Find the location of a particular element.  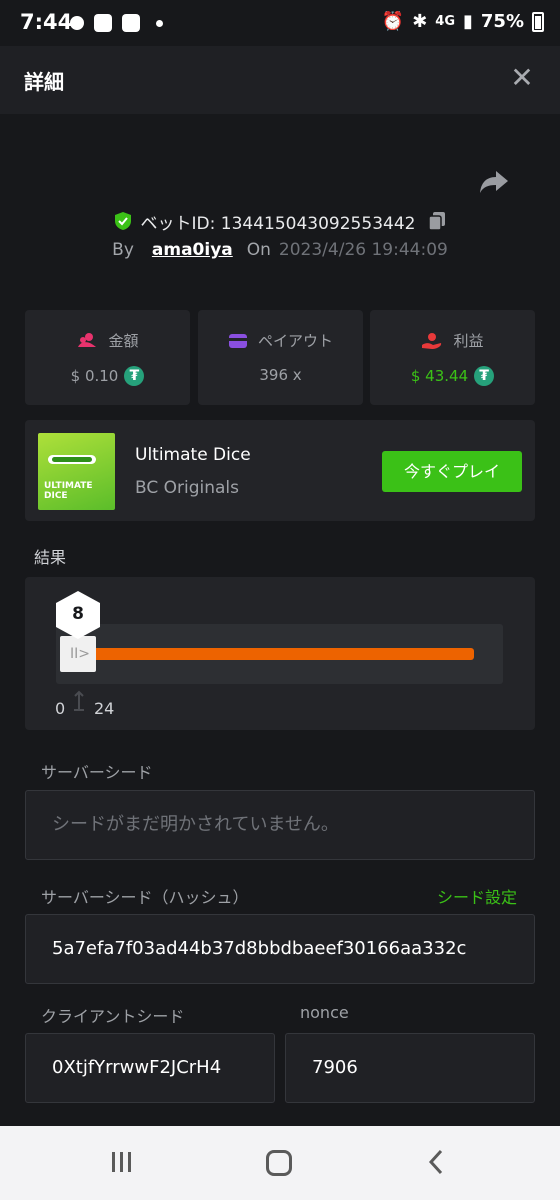

client-seed-label: クライアントシード is located at coordinates (113, 1016).